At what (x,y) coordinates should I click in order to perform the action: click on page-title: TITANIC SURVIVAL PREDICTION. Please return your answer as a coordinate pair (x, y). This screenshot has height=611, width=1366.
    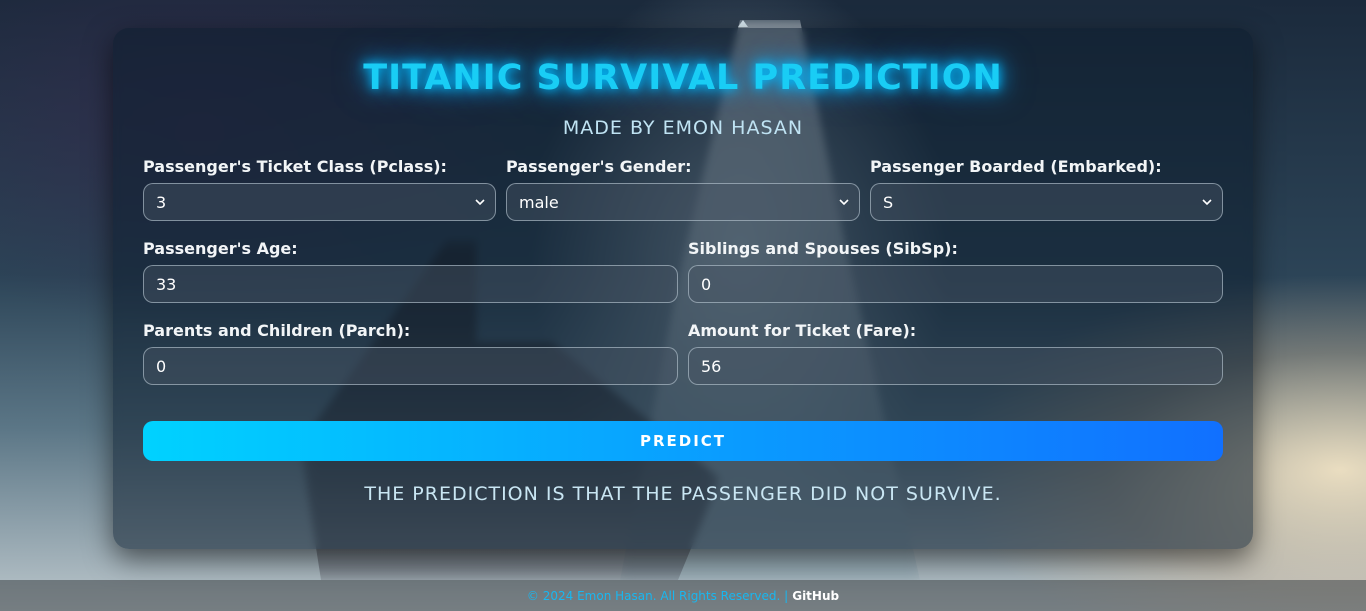
    Looking at the image, I should click on (683, 78).